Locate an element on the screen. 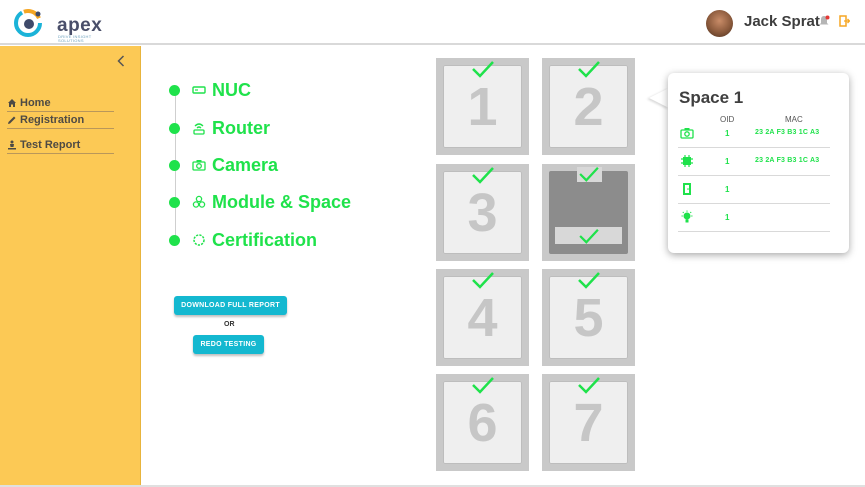  router-icon is located at coordinates (199, 128).